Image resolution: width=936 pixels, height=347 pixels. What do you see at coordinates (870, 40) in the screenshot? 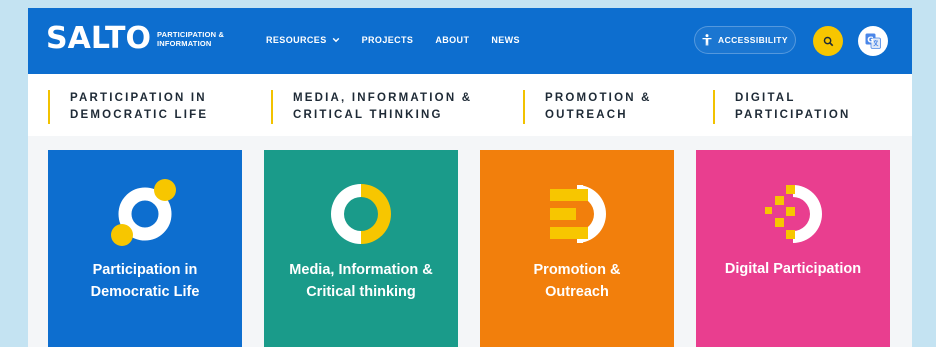
I see `svg-text: G` at bounding box center [870, 40].